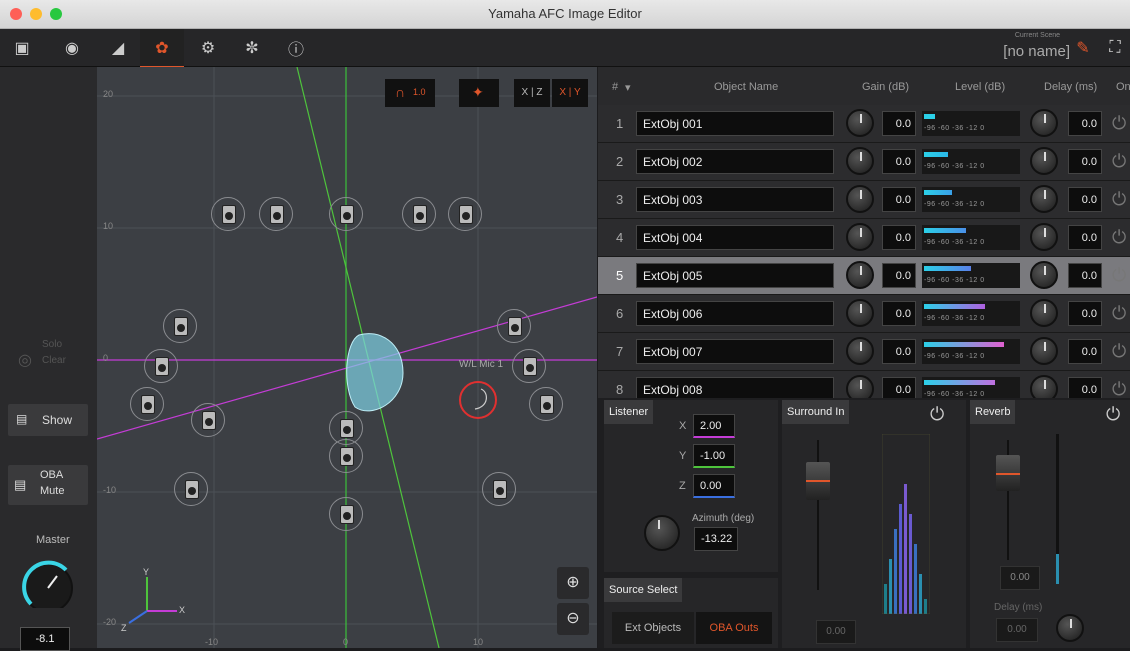  I want to click on ext-objects-button: Ext Objects, so click(653, 628).